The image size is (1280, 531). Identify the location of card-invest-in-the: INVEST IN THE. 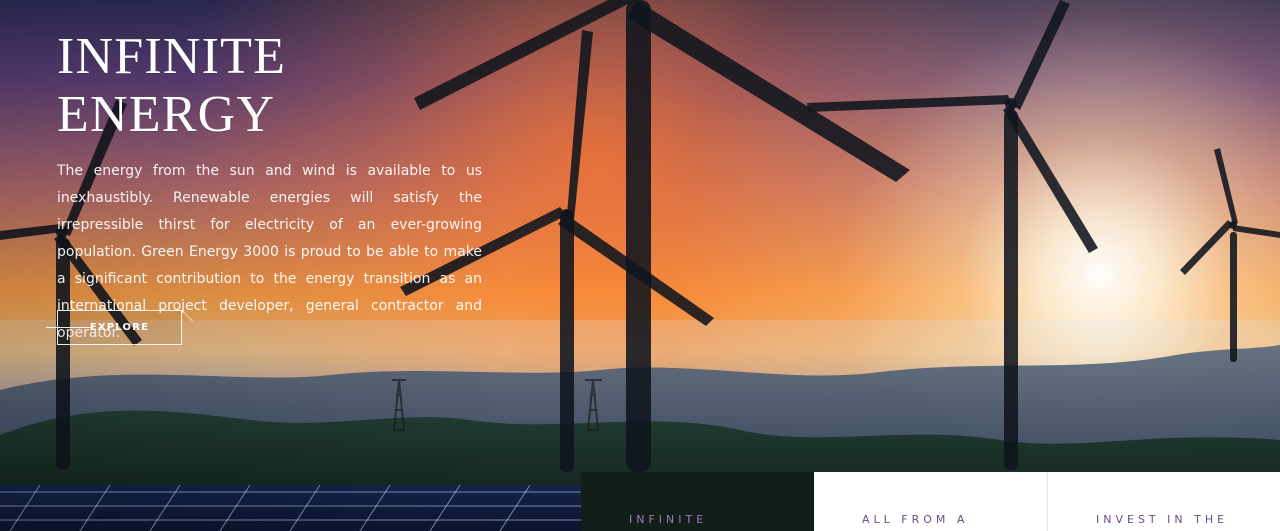
(1163, 501).